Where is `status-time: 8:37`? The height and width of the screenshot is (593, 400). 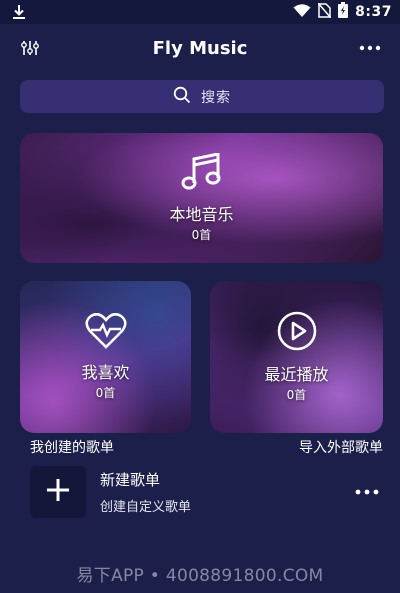
status-time: 8:37 is located at coordinates (373, 12).